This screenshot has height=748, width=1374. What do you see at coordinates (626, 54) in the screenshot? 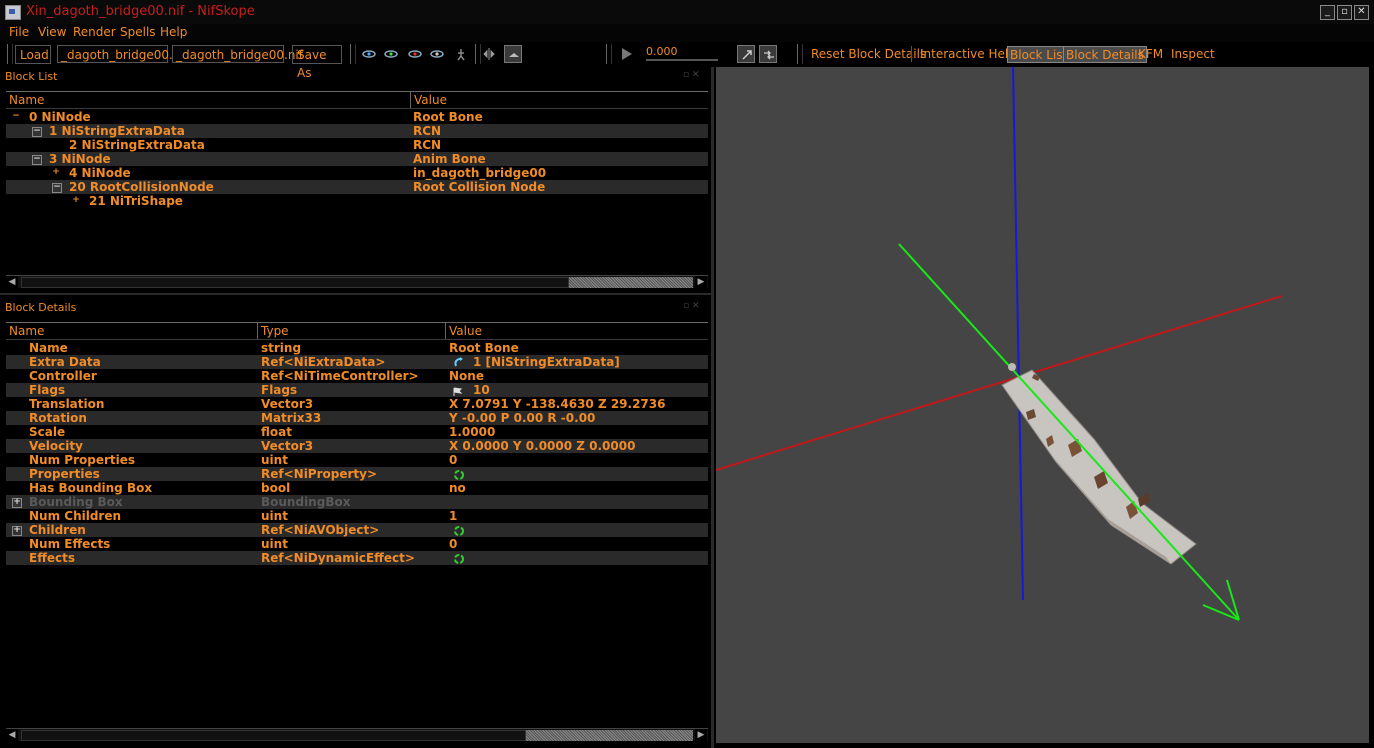
I see `play-icon` at bounding box center [626, 54].